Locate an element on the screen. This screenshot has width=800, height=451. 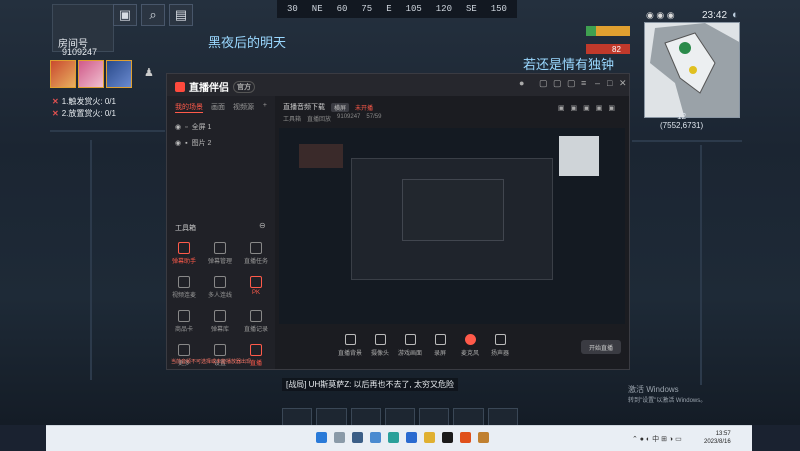
chat-message: [战局] UH斯莫萨Z: 以后再也不去了, 太穷又危险 is located at coordinates (370, 384).